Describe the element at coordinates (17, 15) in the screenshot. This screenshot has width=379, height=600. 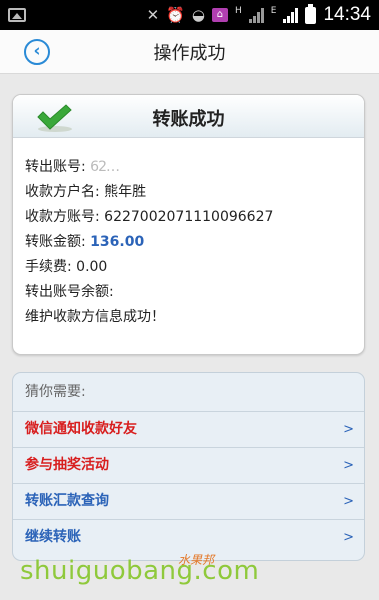
I see `image-notification-icon` at that location.